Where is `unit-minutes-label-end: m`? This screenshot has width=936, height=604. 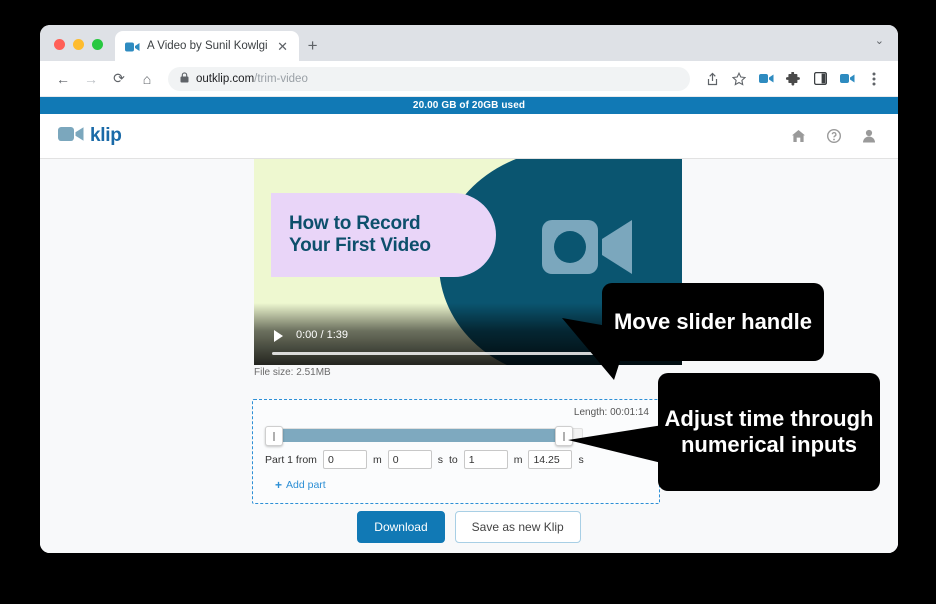 unit-minutes-label-end: m is located at coordinates (518, 459).